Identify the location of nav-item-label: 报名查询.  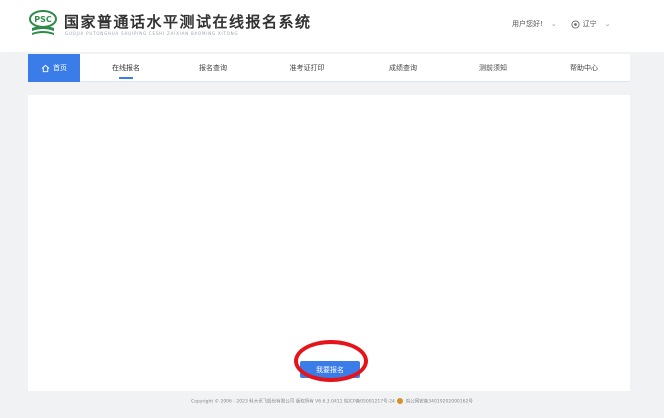
(213, 68).